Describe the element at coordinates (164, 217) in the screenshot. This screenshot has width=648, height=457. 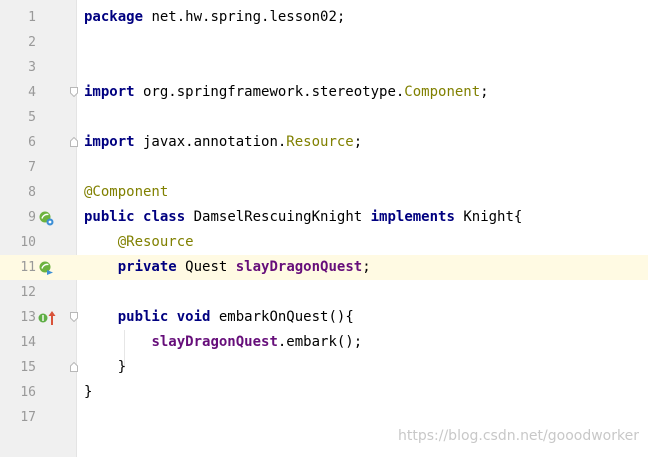
I see `token-kw: class` at that location.